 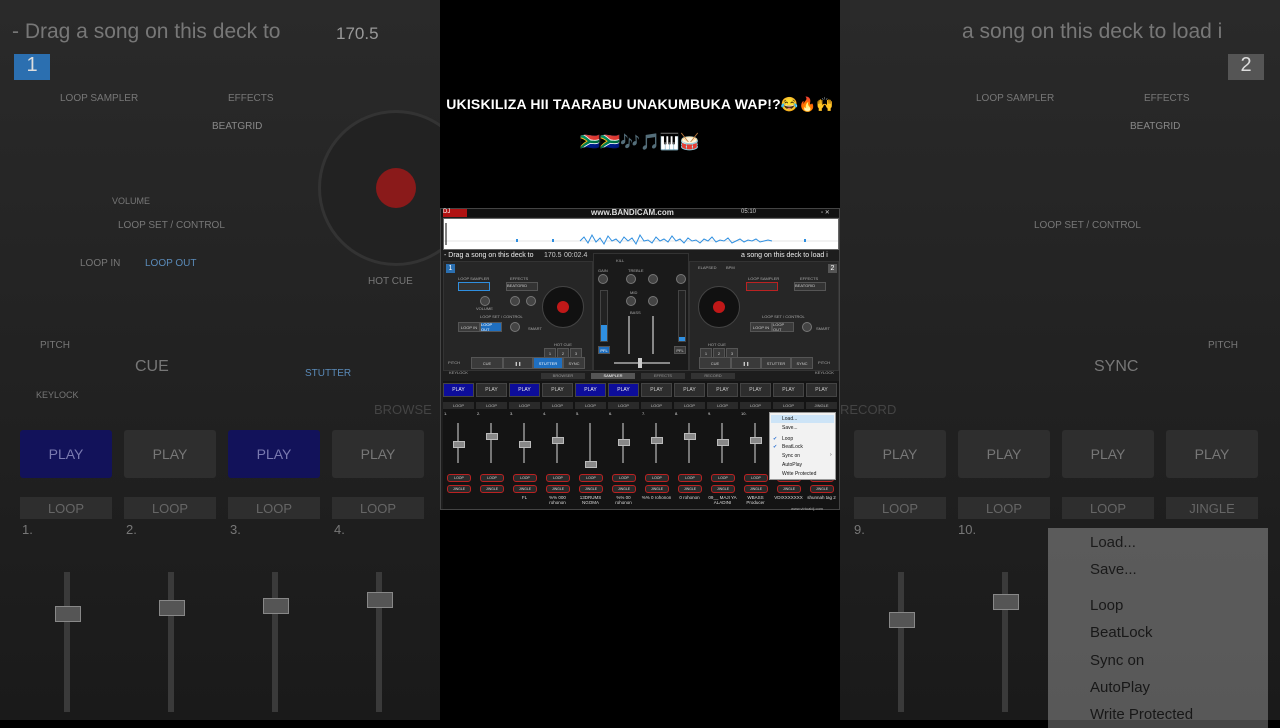 I want to click on mixer-fader-right, so click(x=653, y=335).